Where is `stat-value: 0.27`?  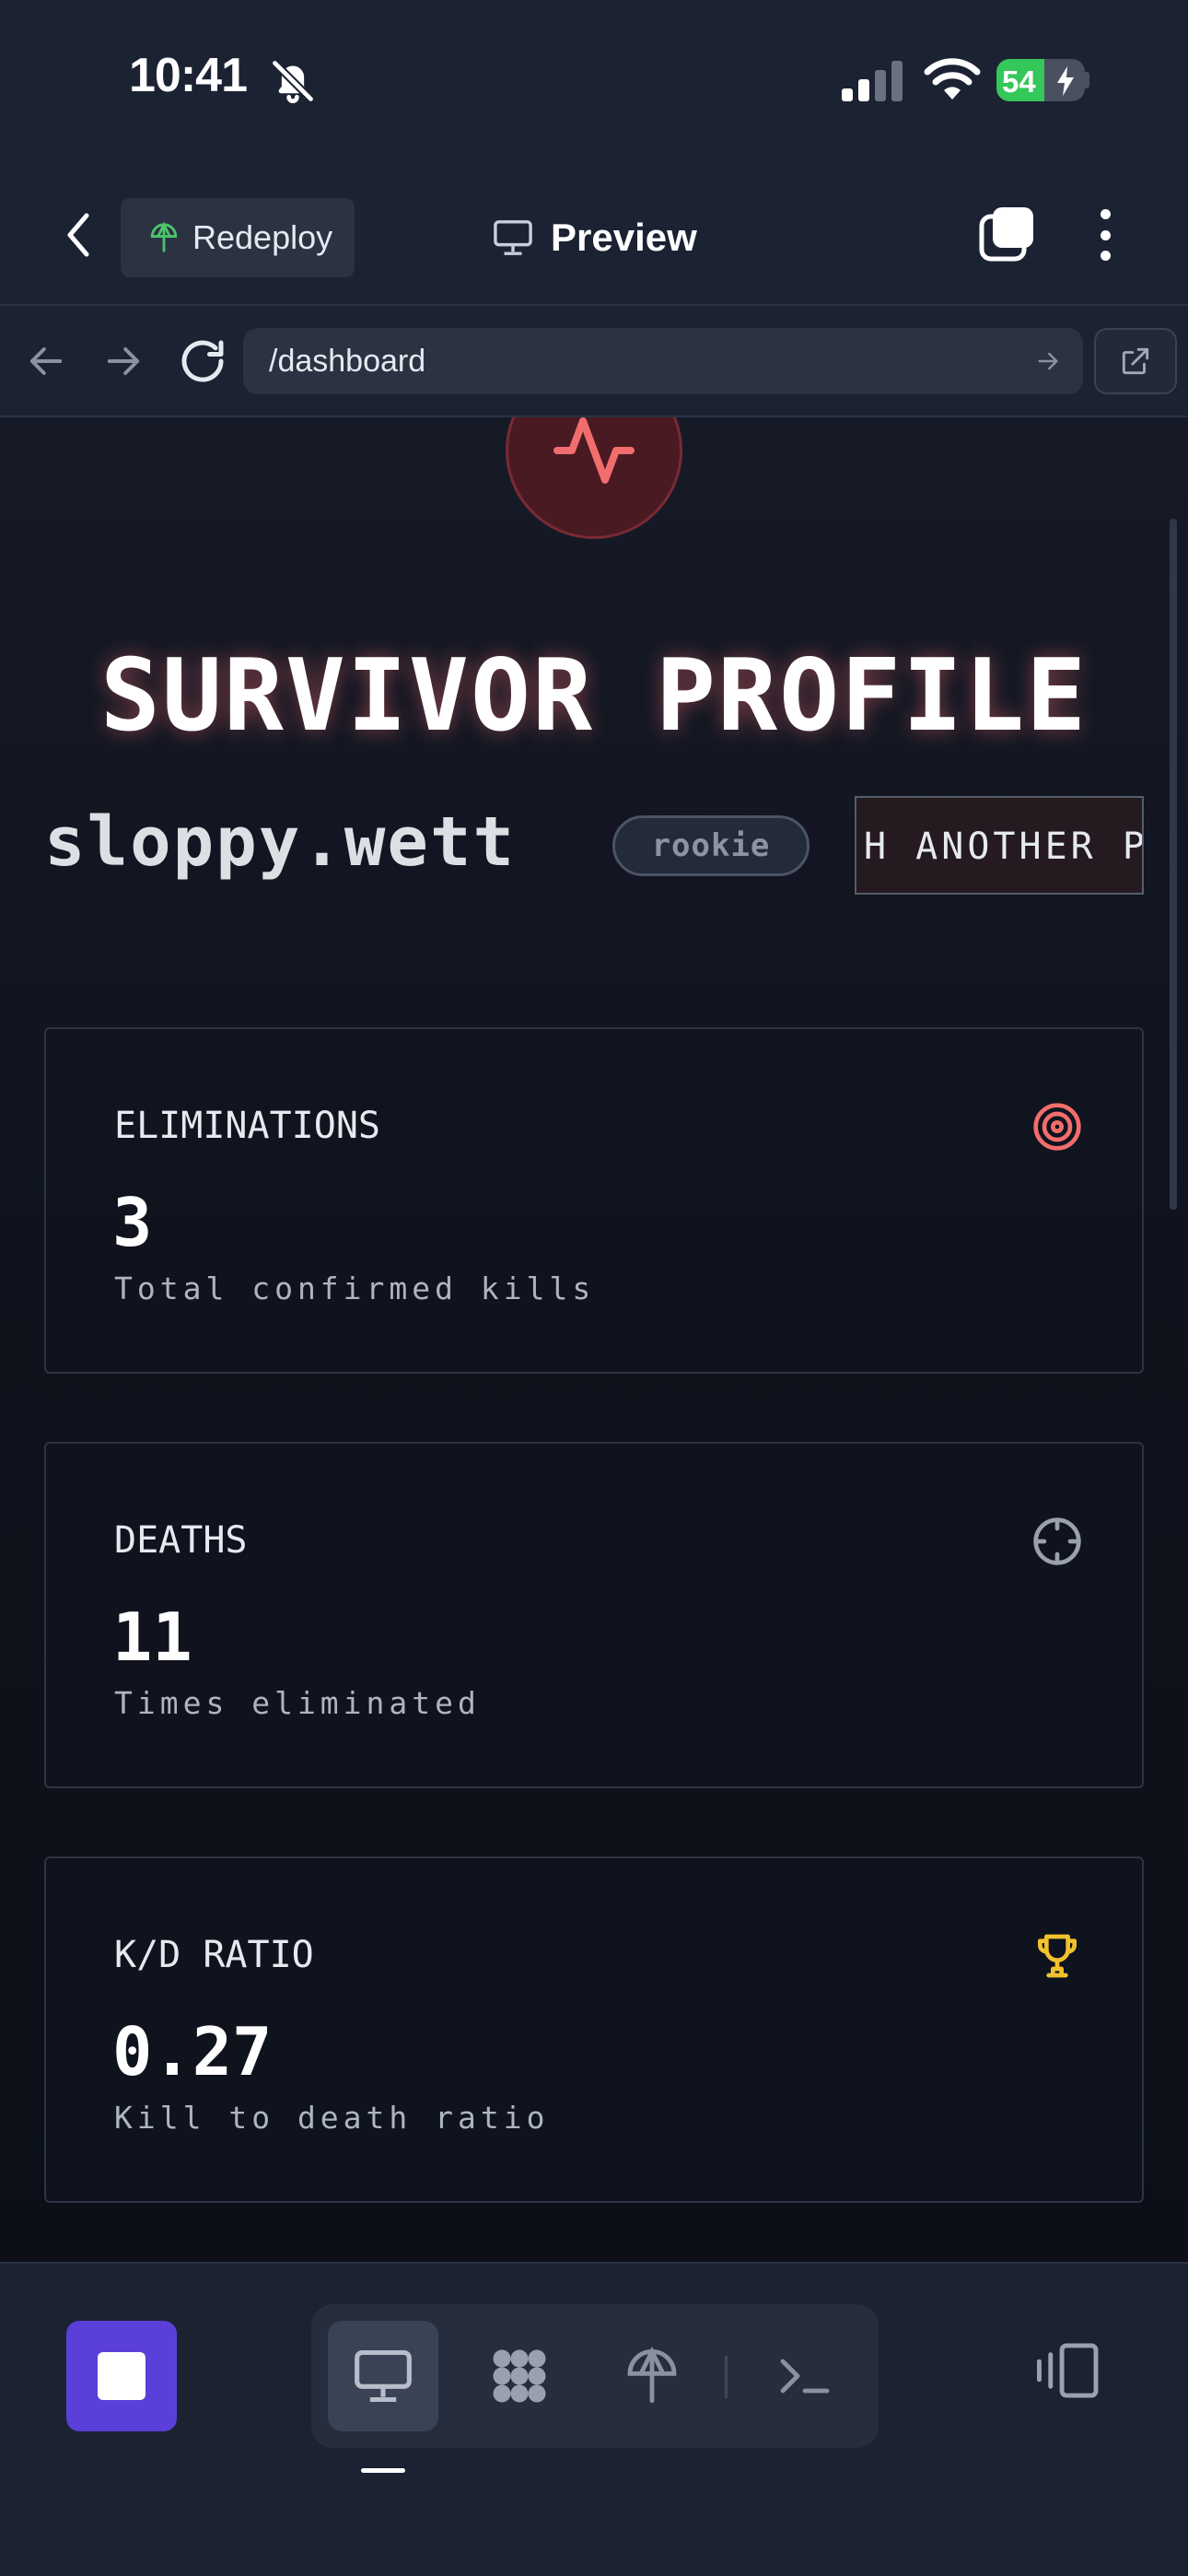
stat-value: 0.27 is located at coordinates (192, 2051).